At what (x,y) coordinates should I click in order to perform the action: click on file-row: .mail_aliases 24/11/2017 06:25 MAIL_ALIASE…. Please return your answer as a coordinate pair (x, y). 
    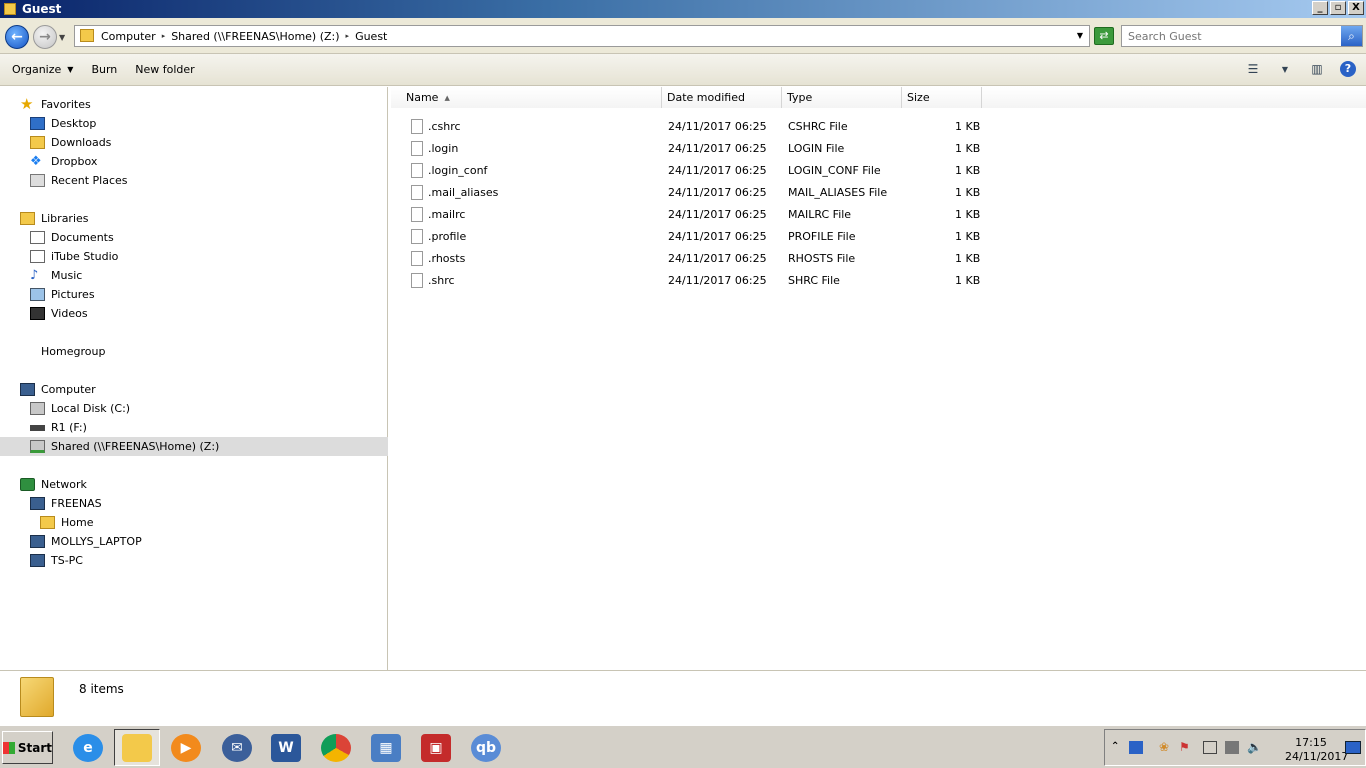
    Looking at the image, I should click on (691, 192).